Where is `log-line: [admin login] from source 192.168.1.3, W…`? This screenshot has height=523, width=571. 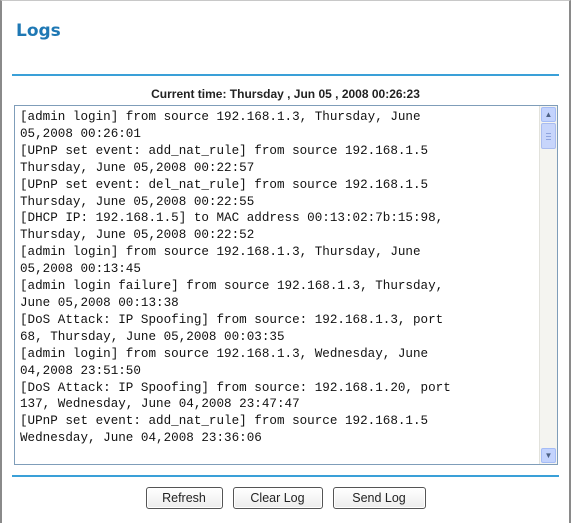
log-line: [admin login] from source 192.168.1.3, W… is located at coordinates (224, 353).